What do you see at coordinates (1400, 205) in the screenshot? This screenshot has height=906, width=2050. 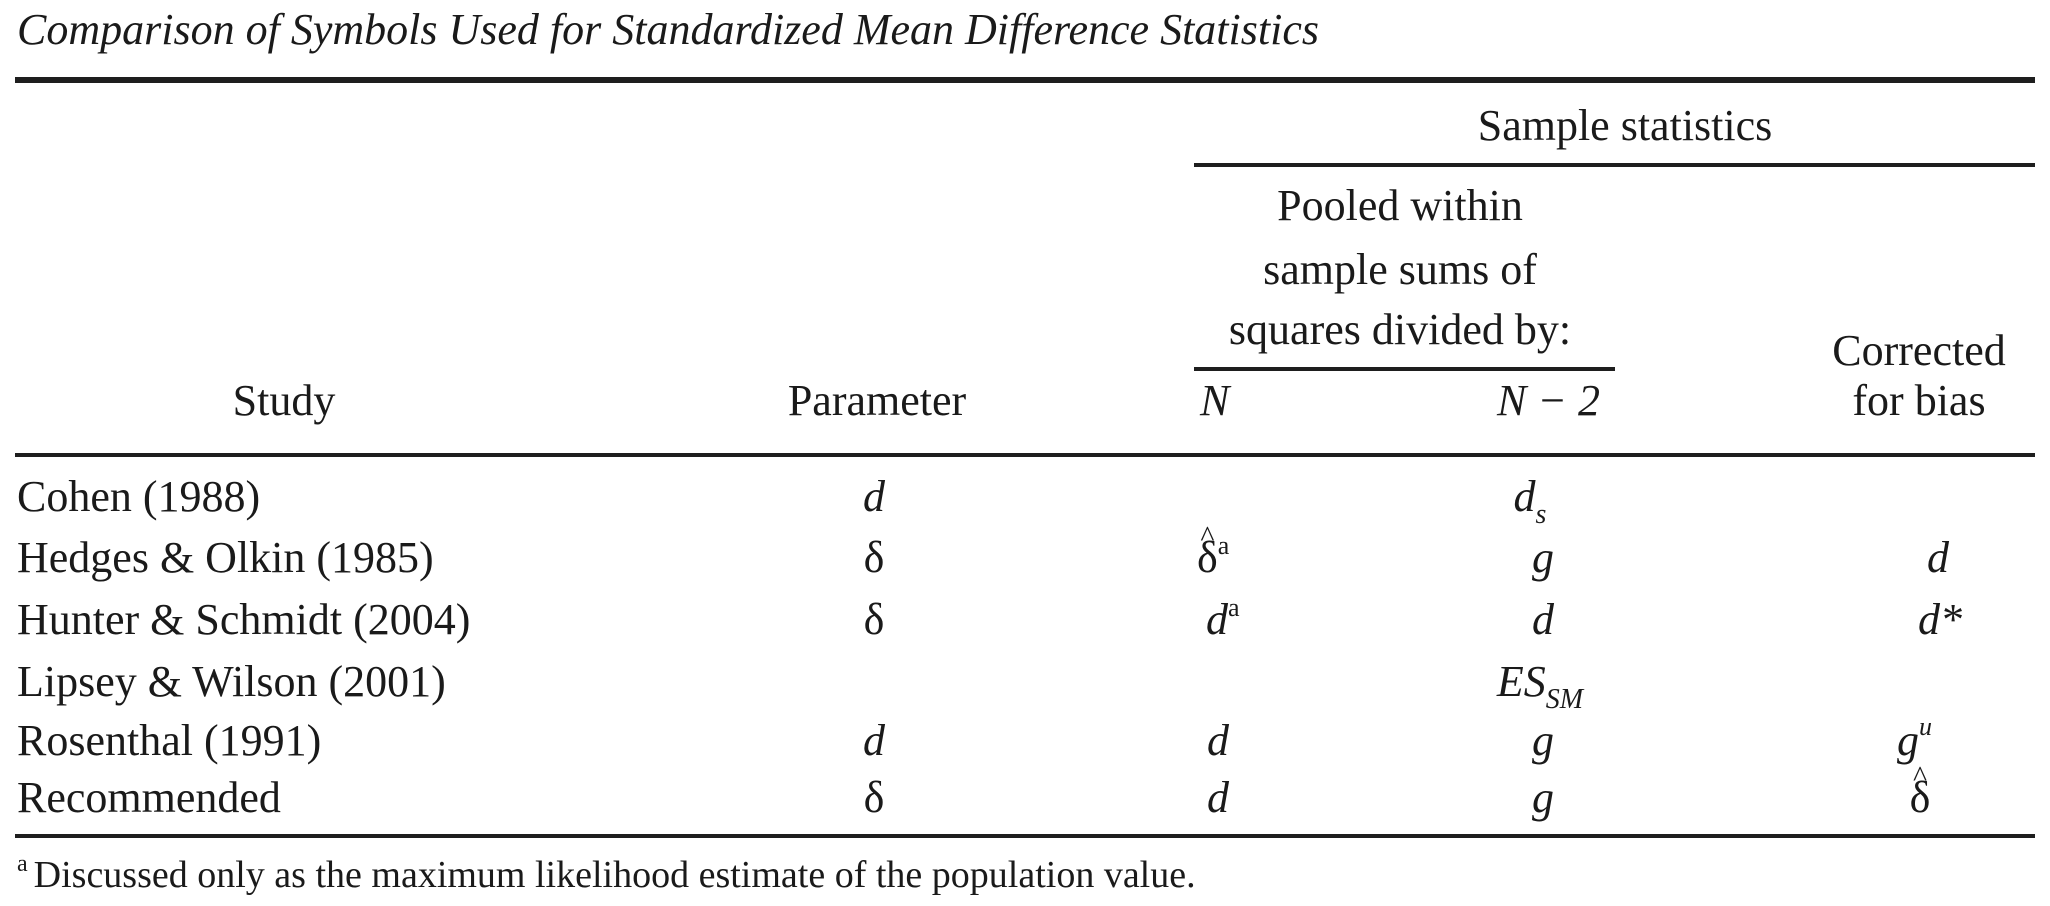 I see `header-pooled-line-1: Pooled within` at bounding box center [1400, 205].